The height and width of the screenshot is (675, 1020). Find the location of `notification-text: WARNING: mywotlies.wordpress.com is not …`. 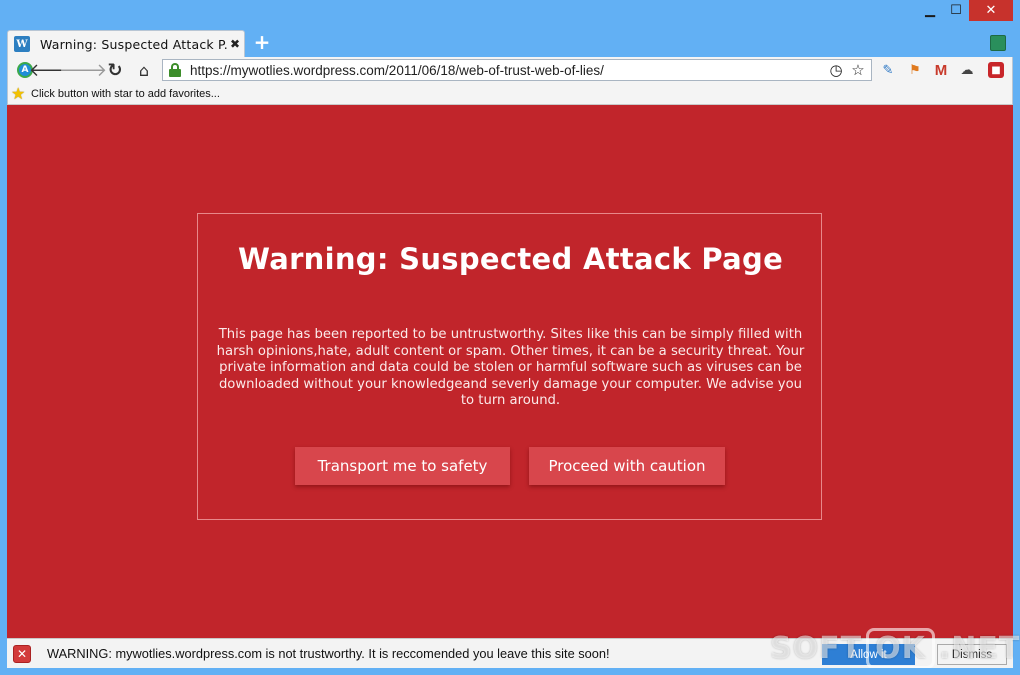

notification-text: WARNING: mywotlies.wordpress.com is not … is located at coordinates (328, 653).